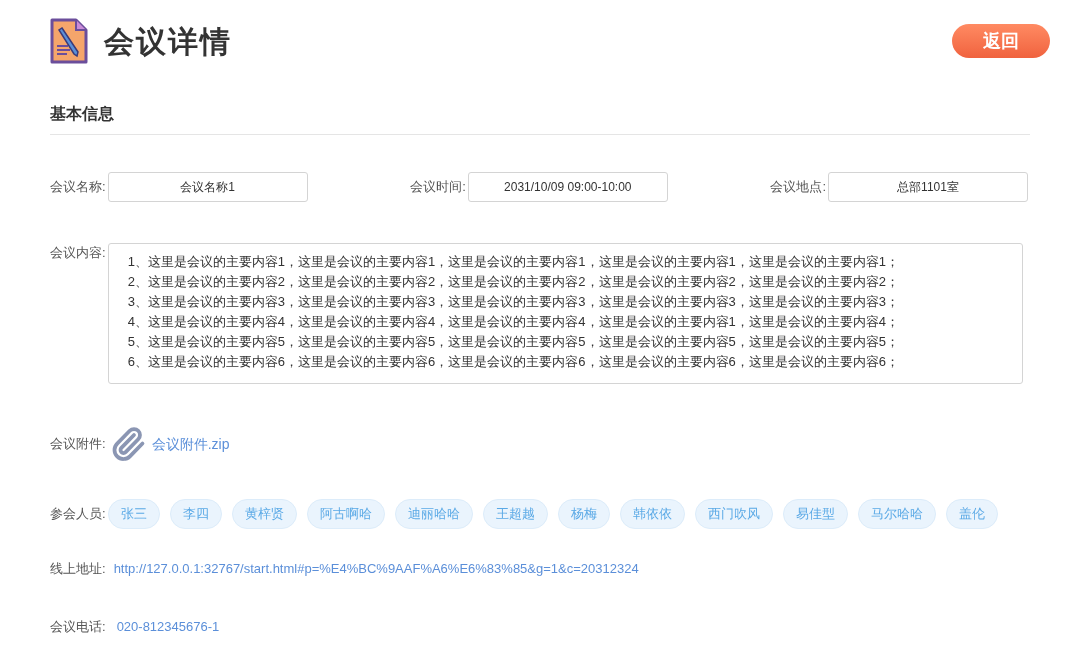 The width and height of the screenshot is (1080, 666). I want to click on field-label: 会议时间:, so click(438, 187).